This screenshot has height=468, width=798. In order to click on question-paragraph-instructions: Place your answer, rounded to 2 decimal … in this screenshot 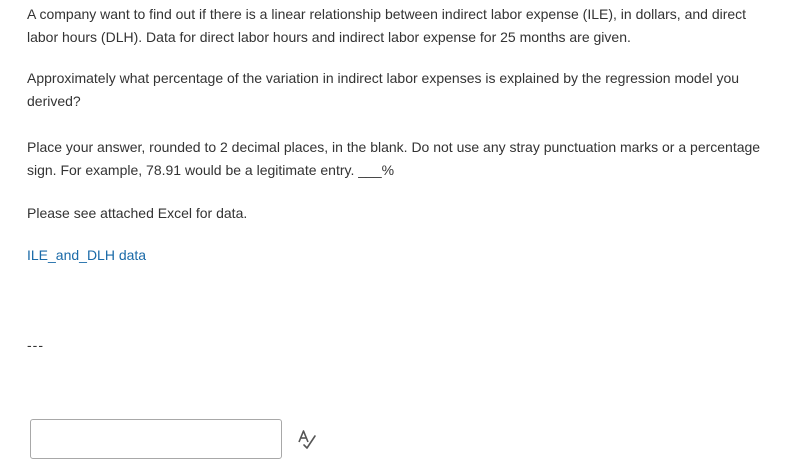, I will do `click(394, 158)`.